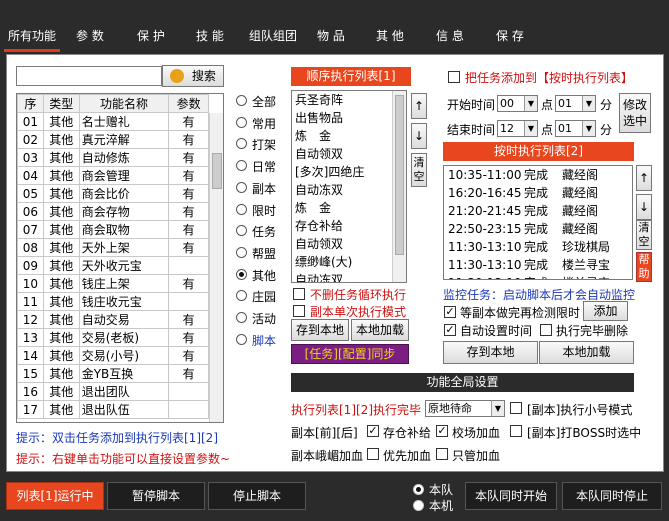  Describe the element at coordinates (217, 171) in the screenshot. I see `function-table-scroll-thumb` at that location.